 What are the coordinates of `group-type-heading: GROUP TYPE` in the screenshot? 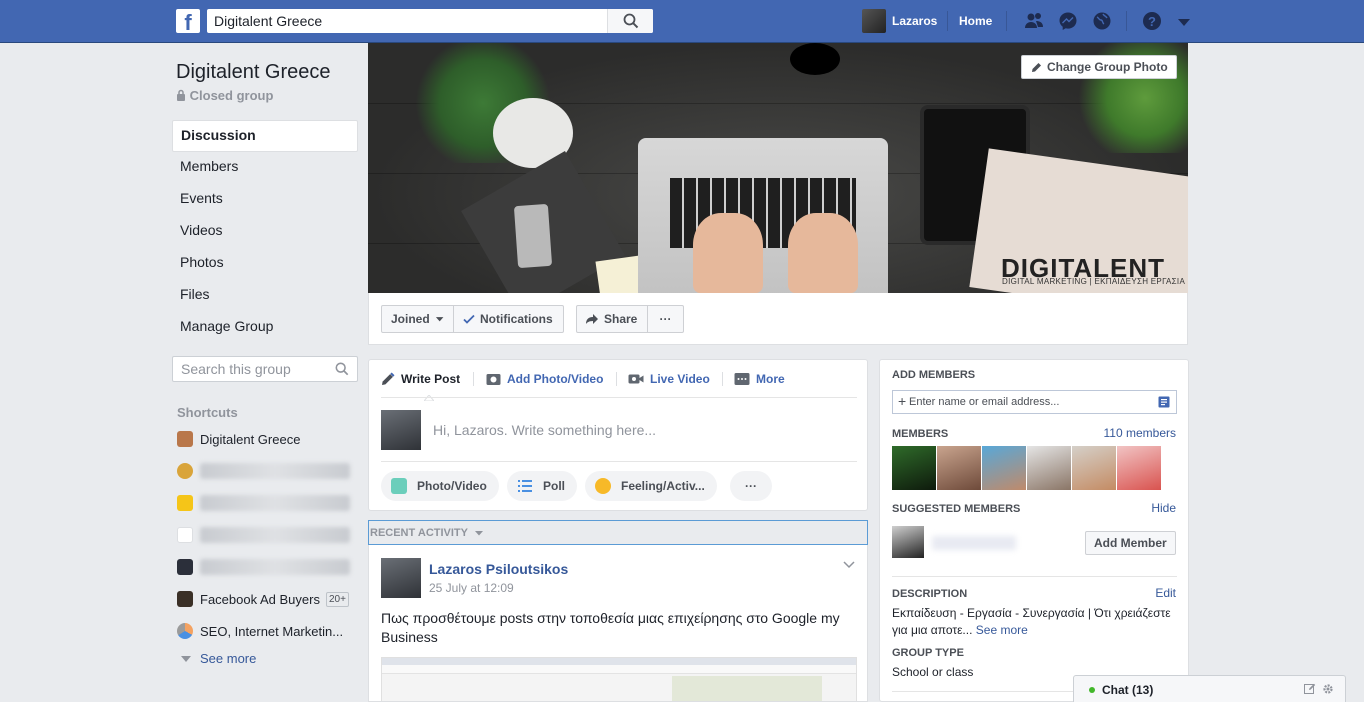 It's located at (928, 653).